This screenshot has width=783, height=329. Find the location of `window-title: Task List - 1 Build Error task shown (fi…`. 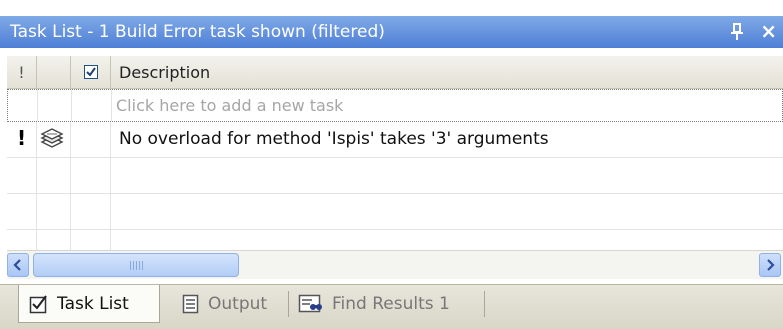

window-title: Task List - 1 Build Error task shown (fi… is located at coordinates (197, 32).